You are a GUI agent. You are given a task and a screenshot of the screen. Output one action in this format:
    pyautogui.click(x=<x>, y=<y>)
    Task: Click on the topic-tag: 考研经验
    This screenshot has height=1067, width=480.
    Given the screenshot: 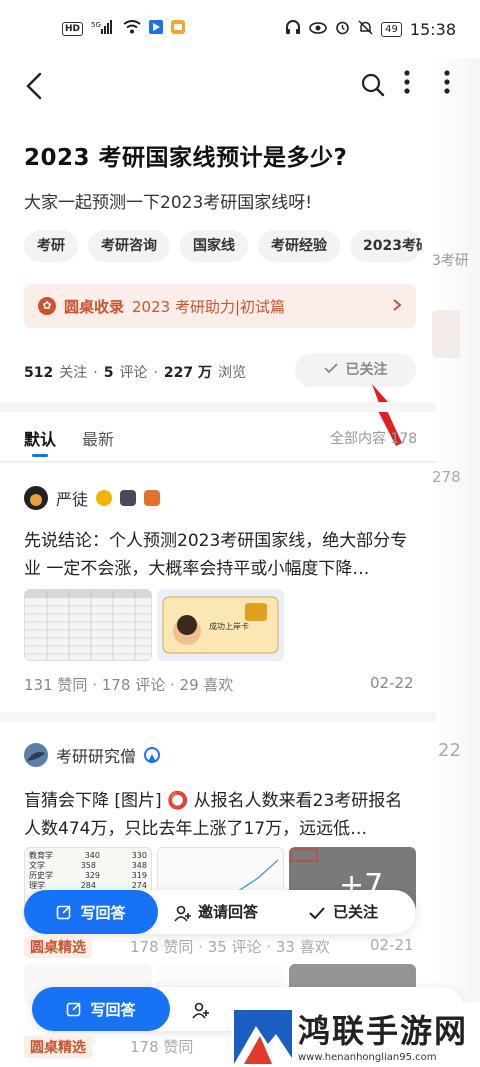 What is the action you would take?
    pyautogui.click(x=299, y=246)
    